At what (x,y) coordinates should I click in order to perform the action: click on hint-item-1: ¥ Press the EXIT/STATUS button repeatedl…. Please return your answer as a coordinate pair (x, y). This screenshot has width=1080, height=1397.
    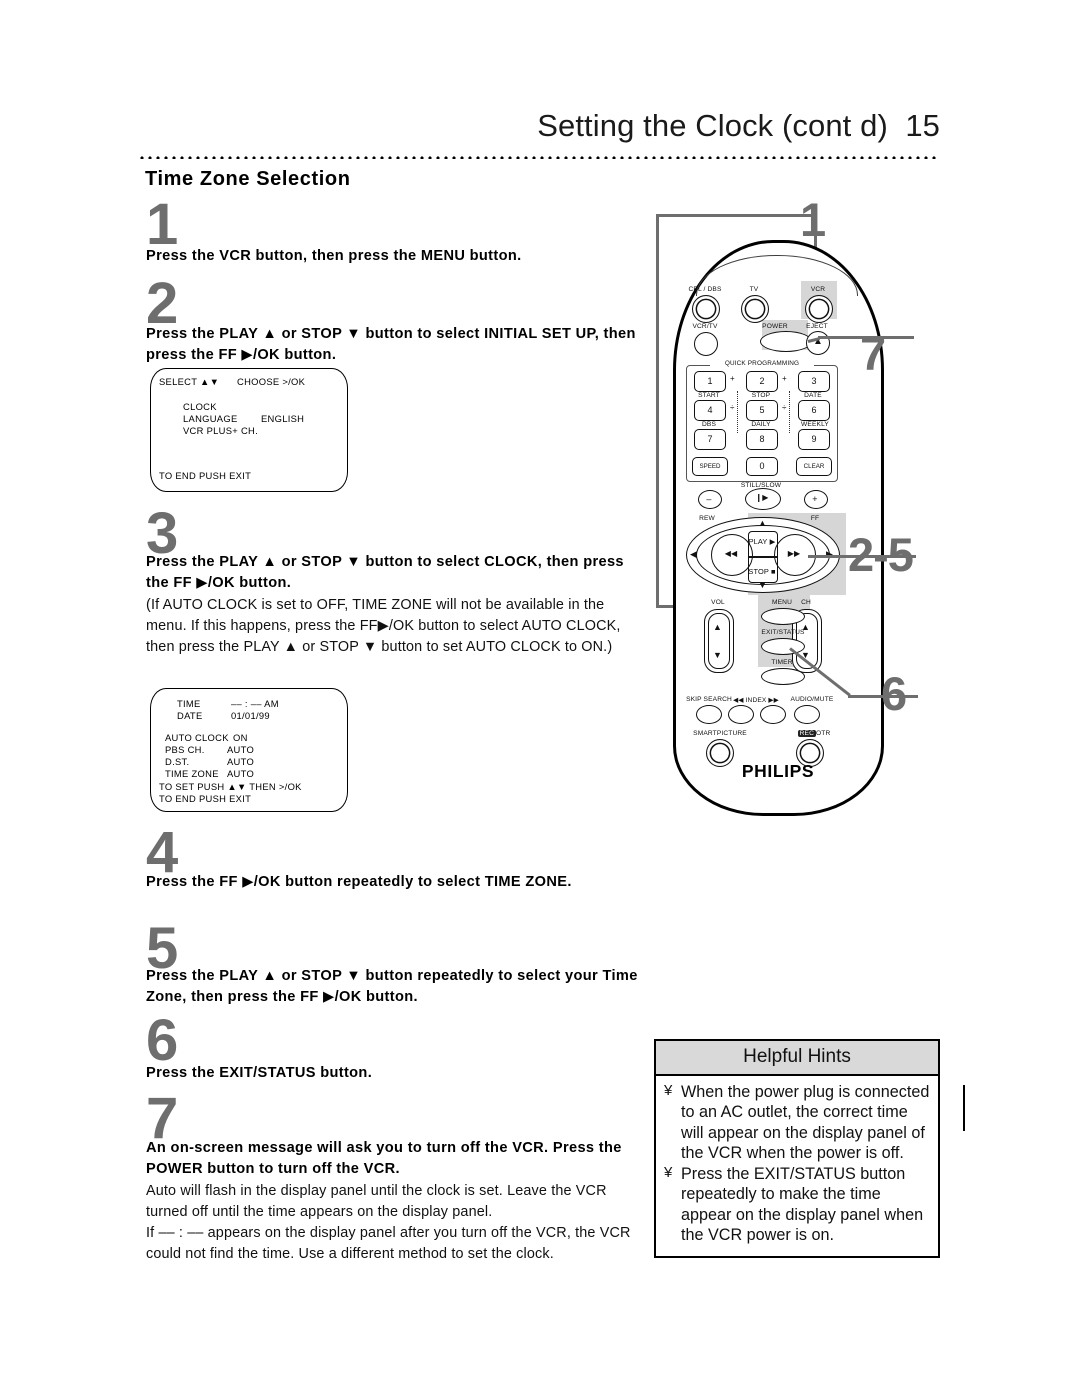
    Looking at the image, I should click on (797, 1204).